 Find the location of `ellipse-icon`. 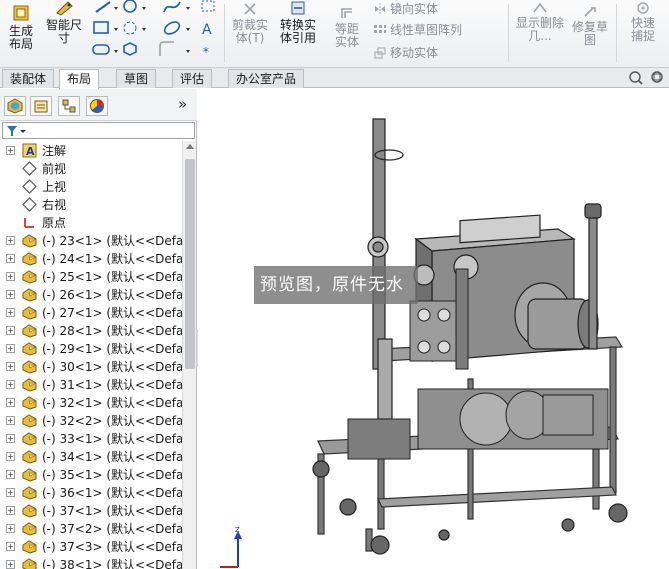

ellipse-icon is located at coordinates (172, 28).